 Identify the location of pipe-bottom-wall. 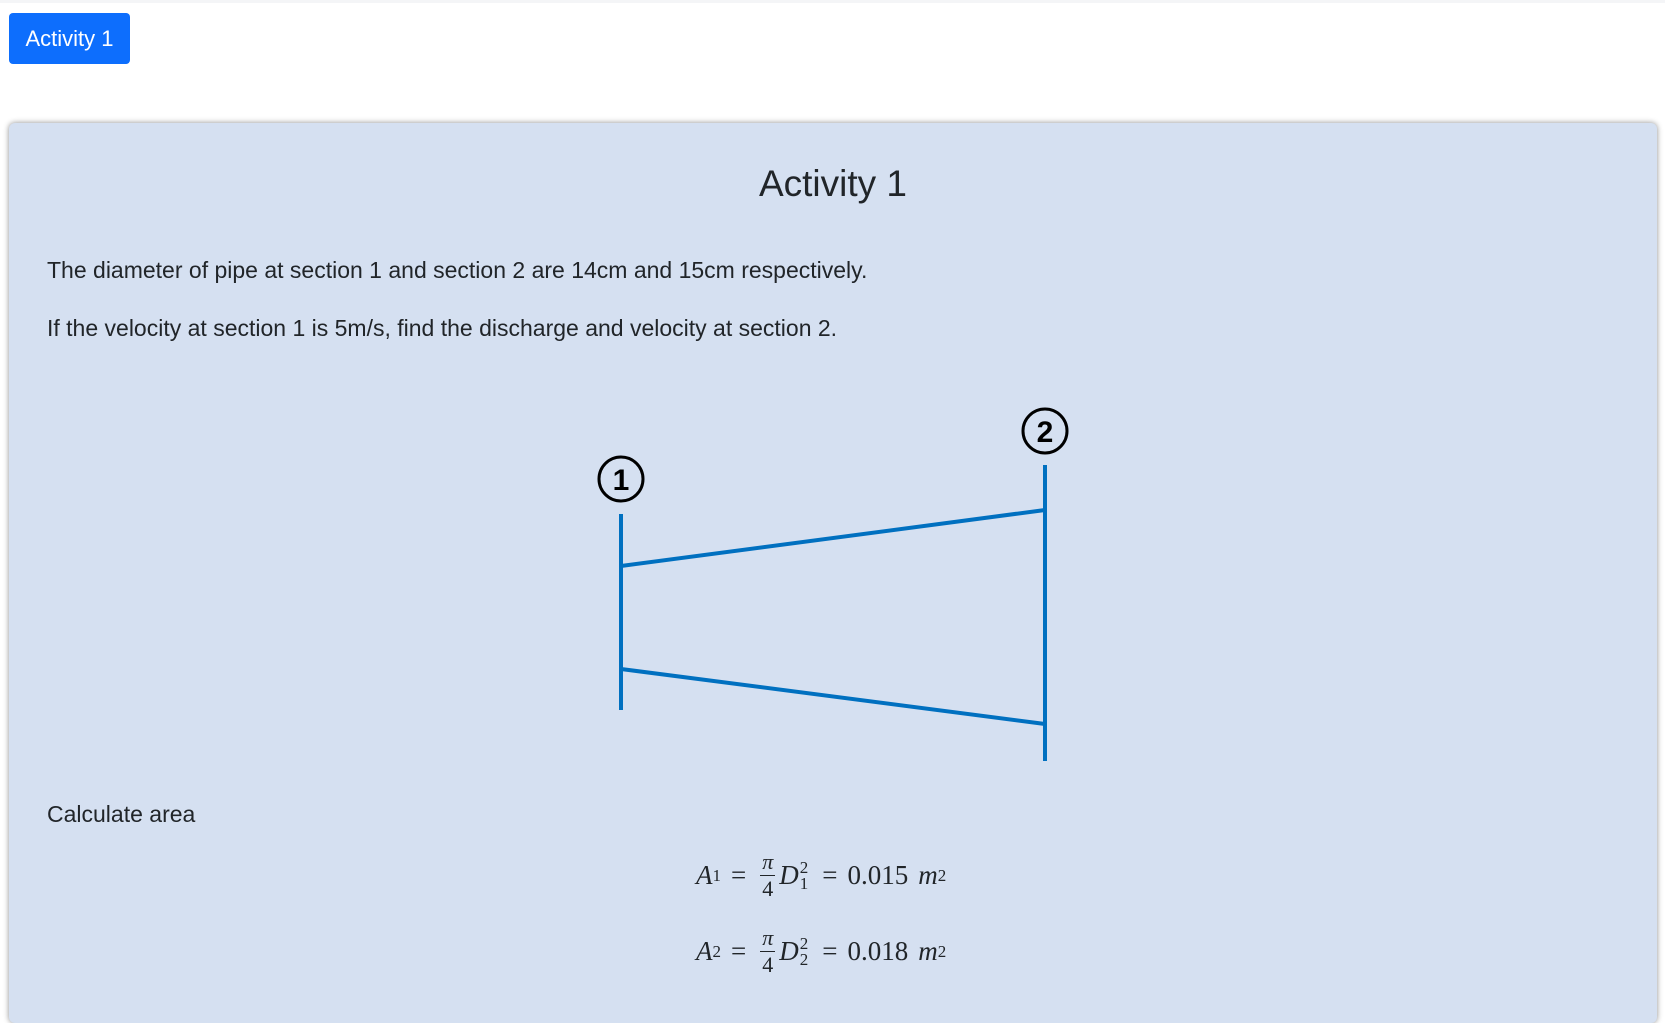
(833, 696).